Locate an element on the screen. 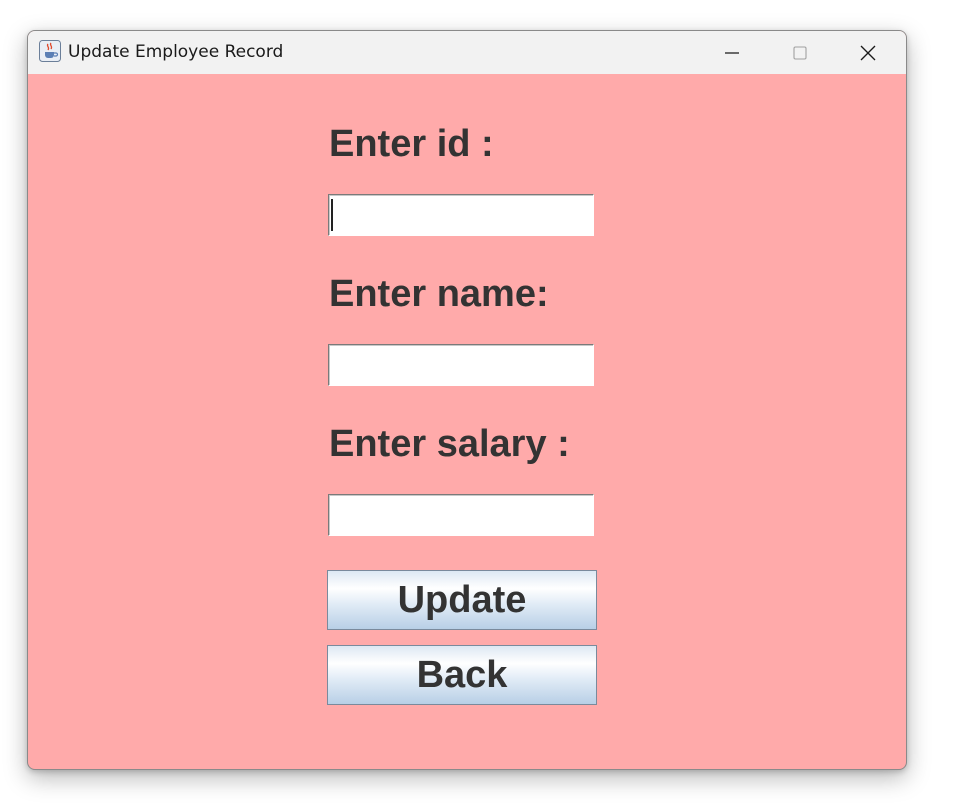 This screenshot has width=957, height=810. id-label: Enter id : is located at coordinates (411, 144).